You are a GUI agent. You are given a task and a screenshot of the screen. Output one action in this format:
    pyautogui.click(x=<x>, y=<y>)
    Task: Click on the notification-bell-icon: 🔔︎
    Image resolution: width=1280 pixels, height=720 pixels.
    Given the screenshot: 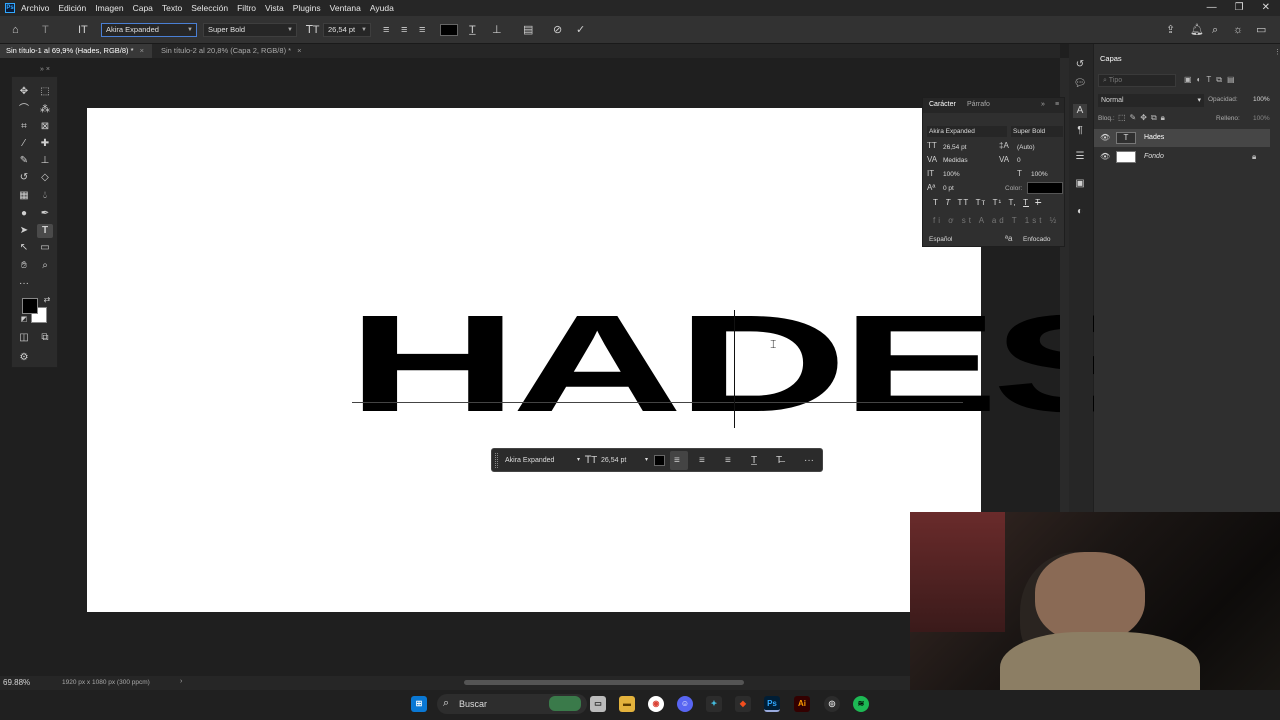 What is the action you would take?
    pyautogui.click(x=1197, y=30)
    